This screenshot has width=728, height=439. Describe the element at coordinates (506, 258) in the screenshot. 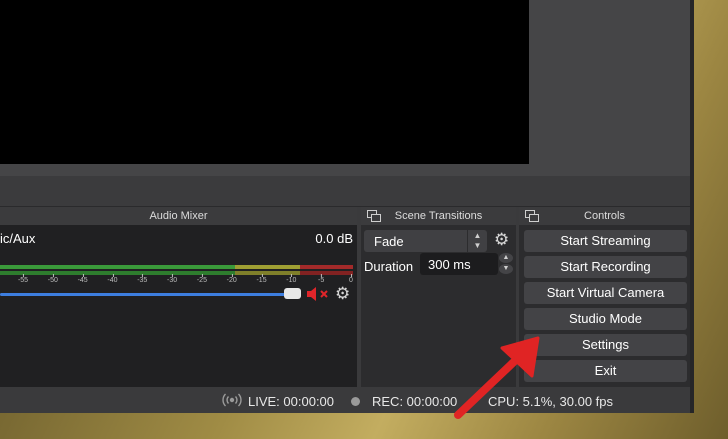

I see `stepper-up-icon: ▲` at that location.